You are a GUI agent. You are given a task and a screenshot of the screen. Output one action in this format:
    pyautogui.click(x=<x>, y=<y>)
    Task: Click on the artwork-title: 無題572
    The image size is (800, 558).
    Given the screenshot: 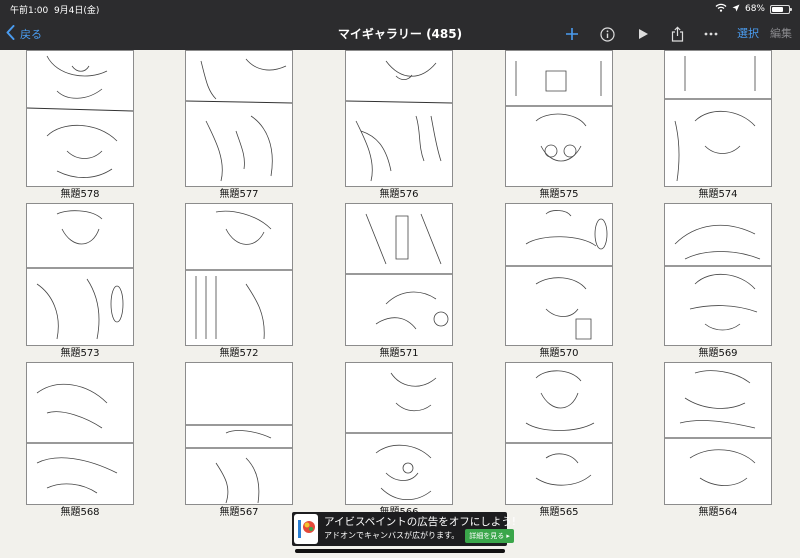 What is the action you would take?
    pyautogui.click(x=239, y=353)
    